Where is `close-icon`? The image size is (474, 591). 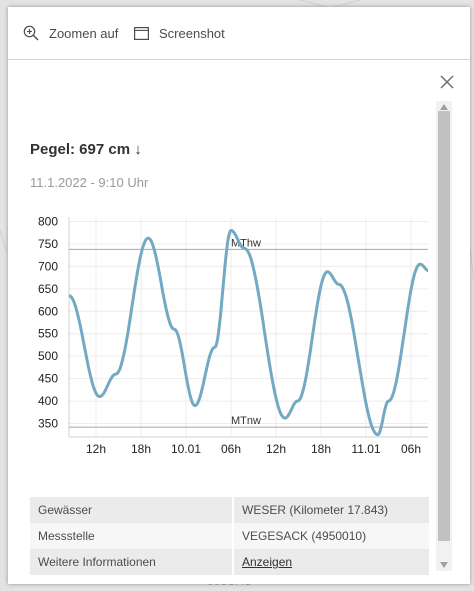
close-icon is located at coordinates (447, 82).